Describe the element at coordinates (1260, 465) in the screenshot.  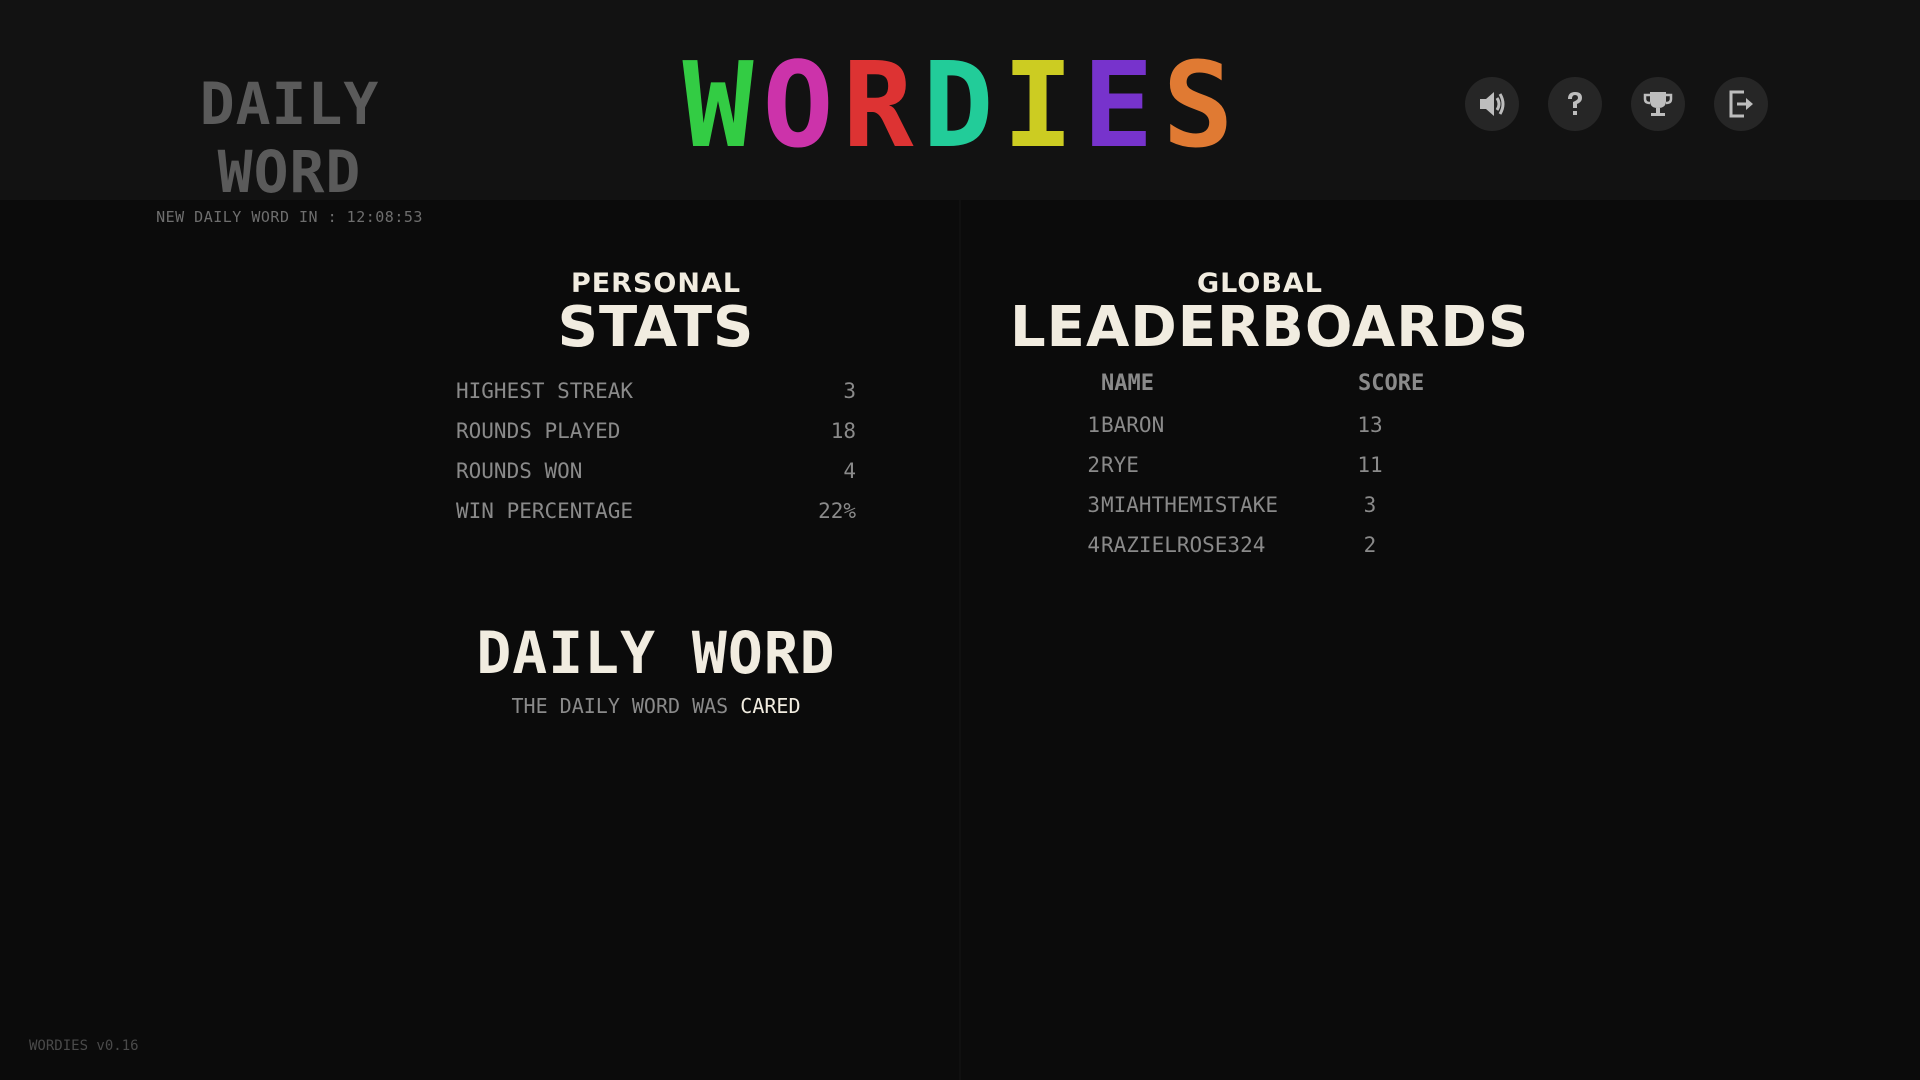
I see `leaderboard-row: 2 RYE 11` at that location.